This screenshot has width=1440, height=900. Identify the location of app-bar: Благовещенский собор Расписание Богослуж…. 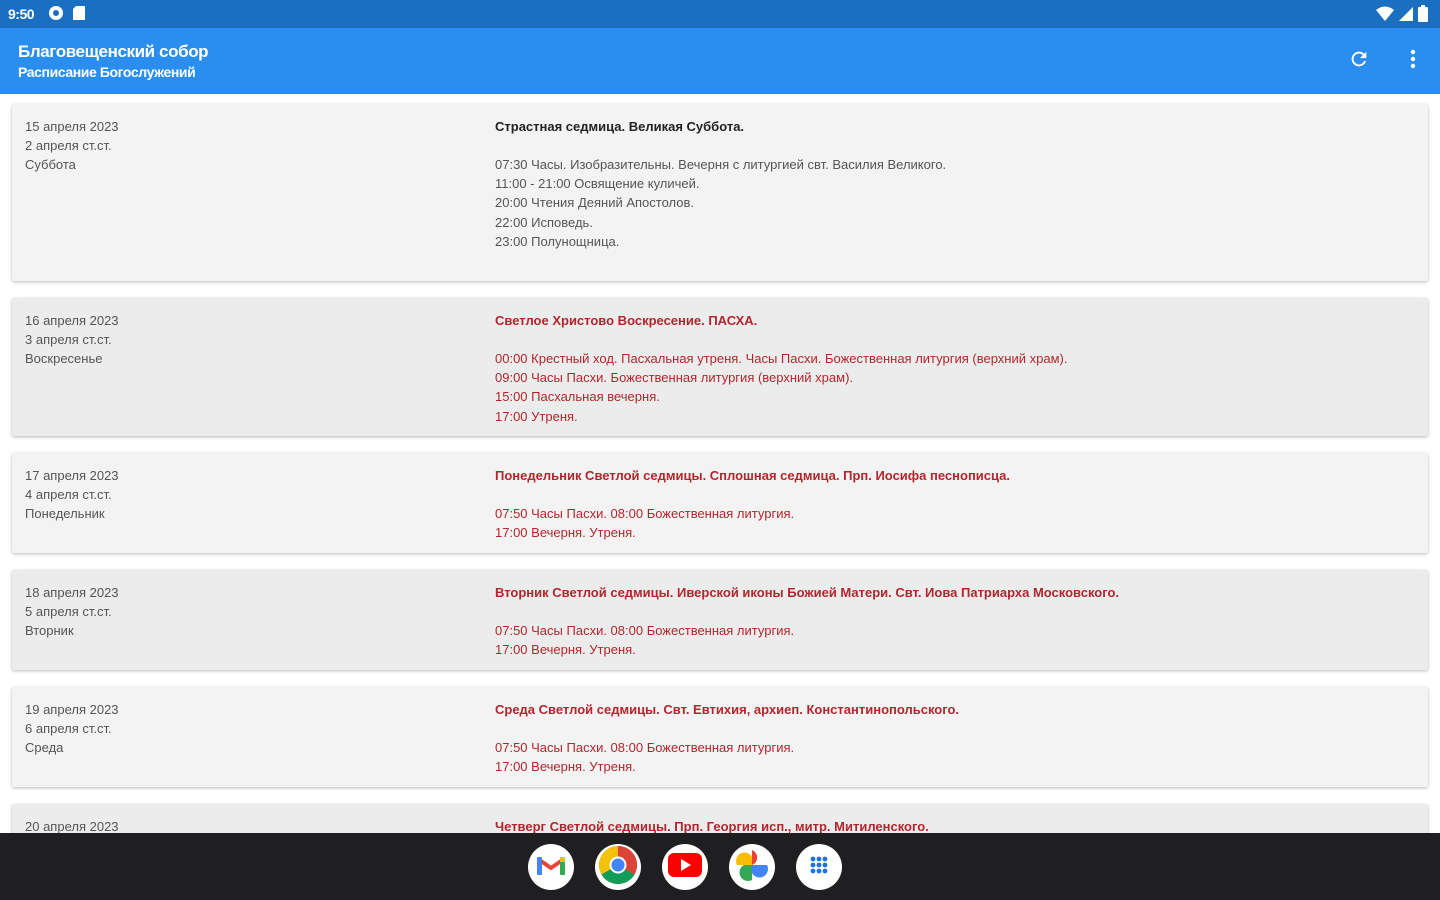
(720, 61).